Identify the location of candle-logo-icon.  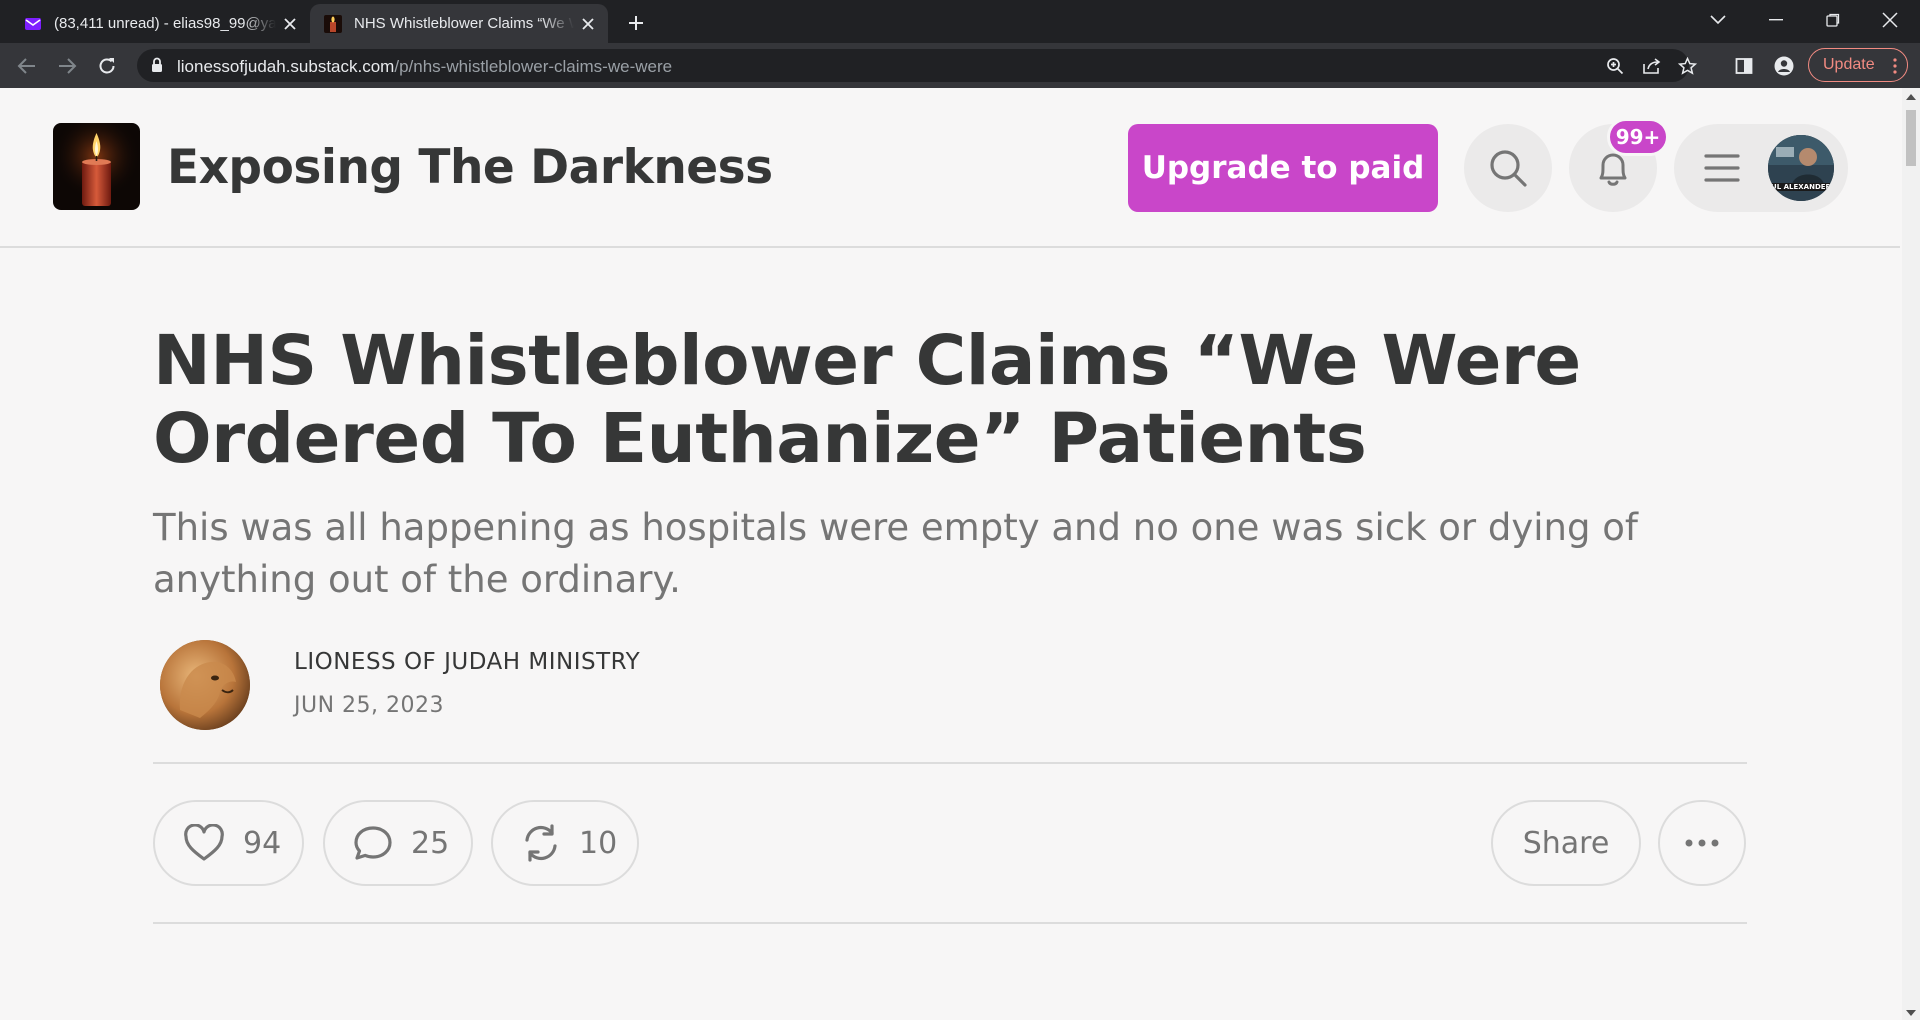
(96, 166).